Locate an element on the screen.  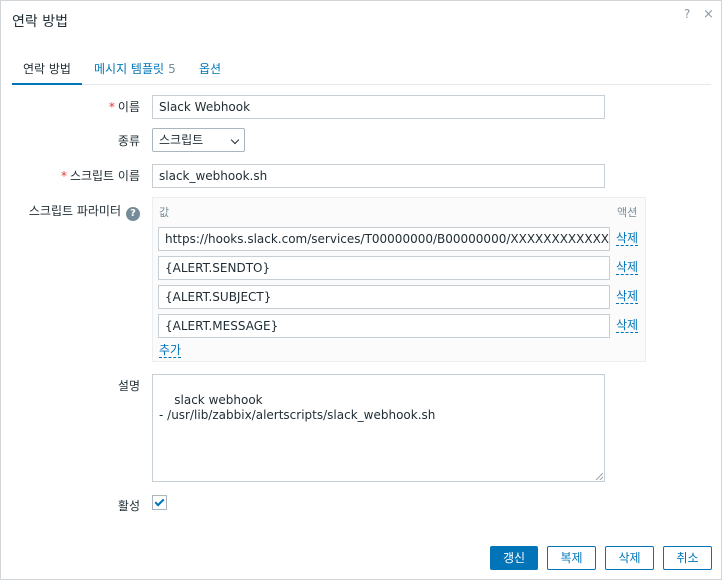
type-select-value: 스크립트 is located at coordinates (181, 140).